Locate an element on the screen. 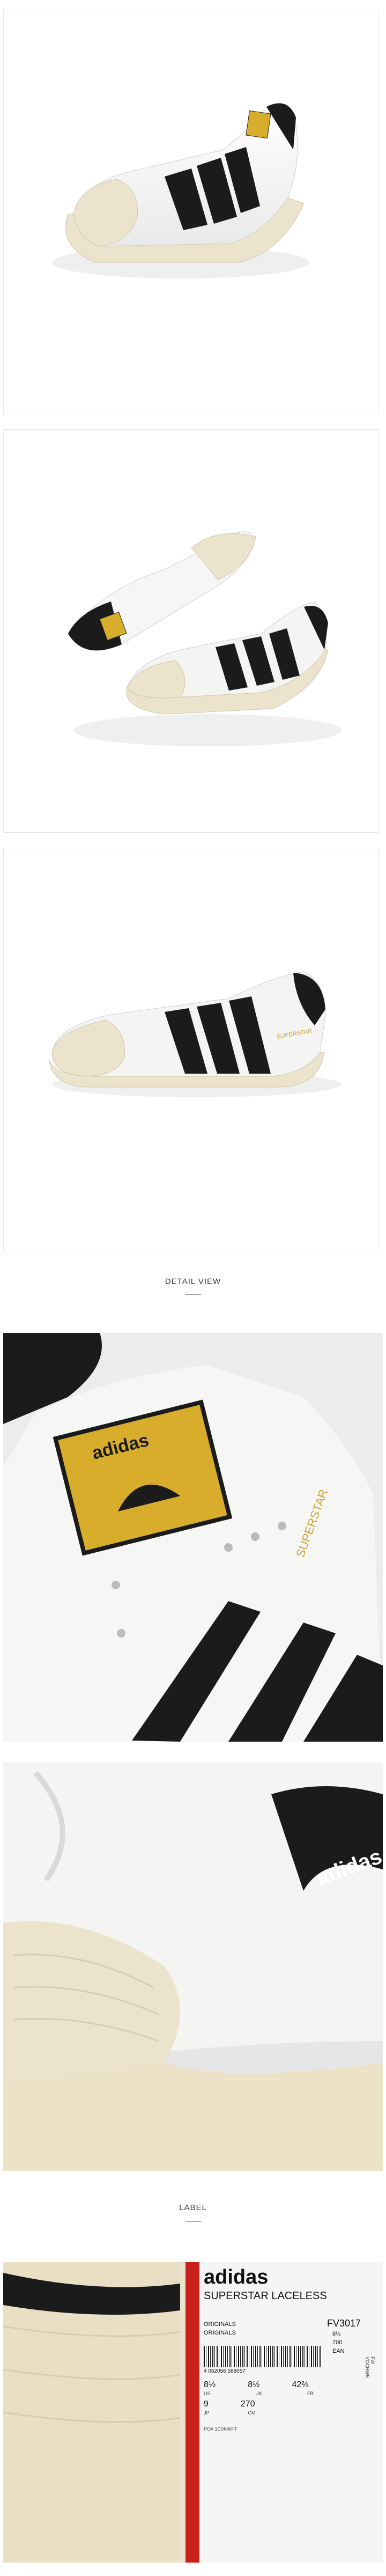 This screenshot has width=386, height=2576. barcode-number: 4 062056 588057 is located at coordinates (225, 2371).